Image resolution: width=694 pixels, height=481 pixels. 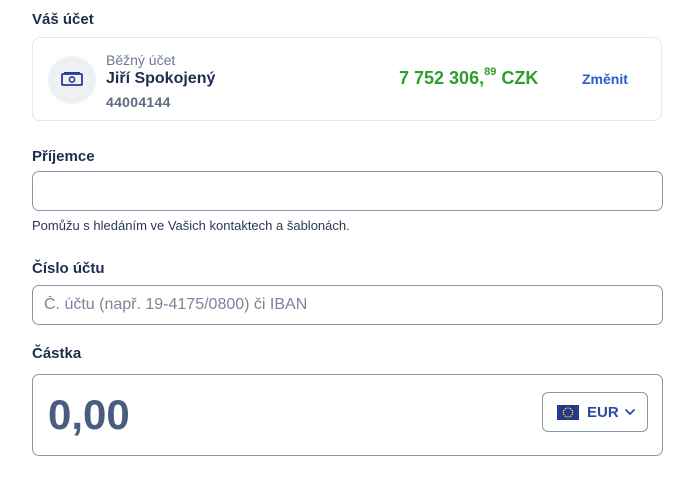 I want to click on banknote-icon, so click(x=72, y=79).